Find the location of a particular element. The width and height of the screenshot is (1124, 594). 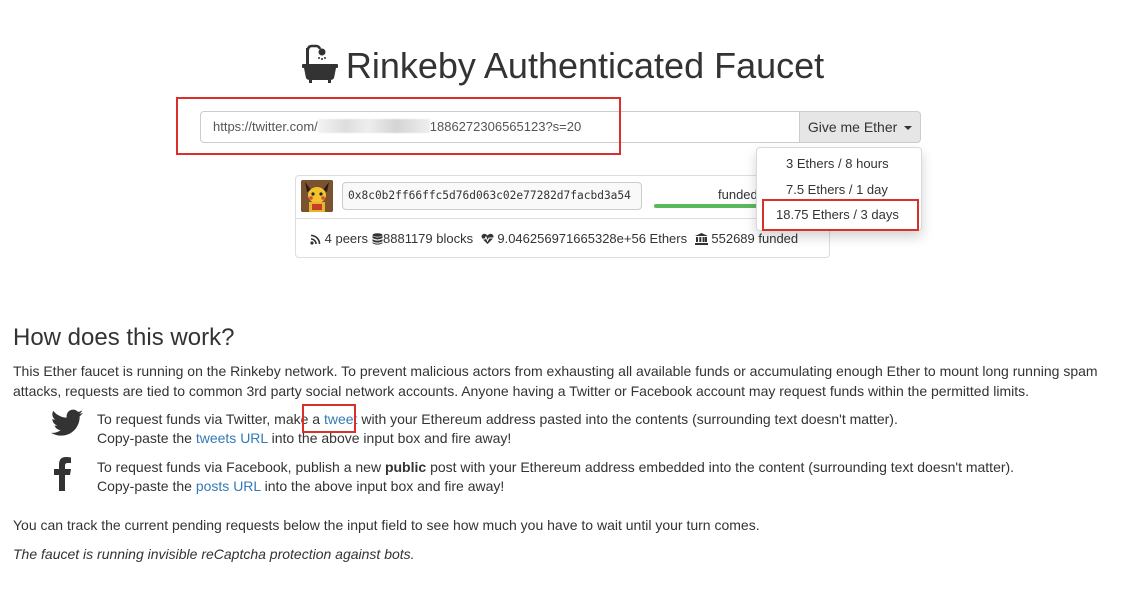

facebook-icon is located at coordinates (62, 474).